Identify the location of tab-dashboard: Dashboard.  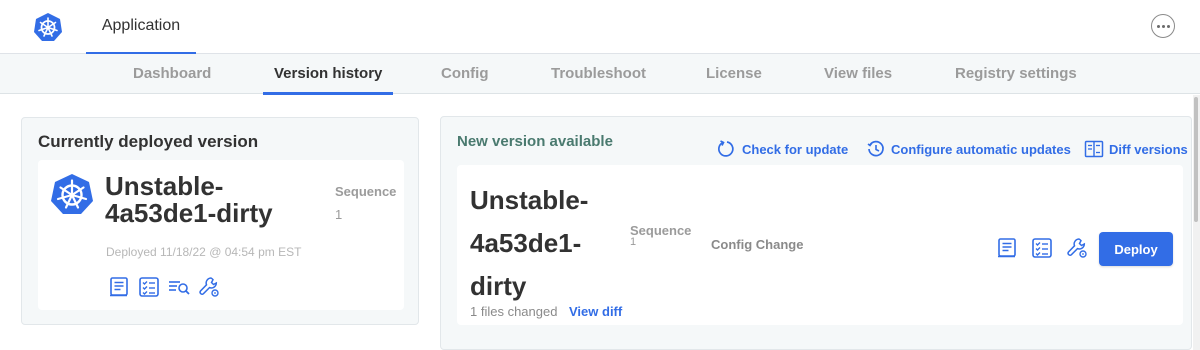
(172, 74).